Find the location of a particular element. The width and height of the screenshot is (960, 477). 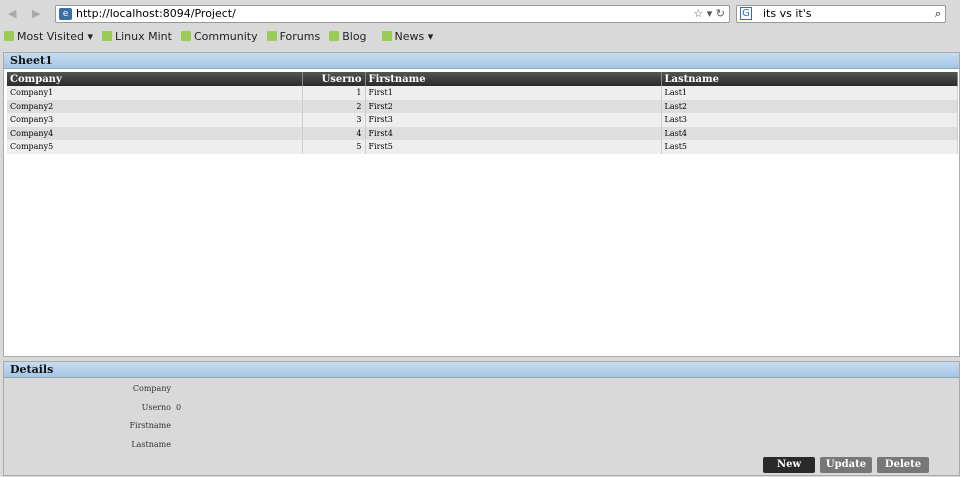

table-cell: First3 is located at coordinates (513, 120).